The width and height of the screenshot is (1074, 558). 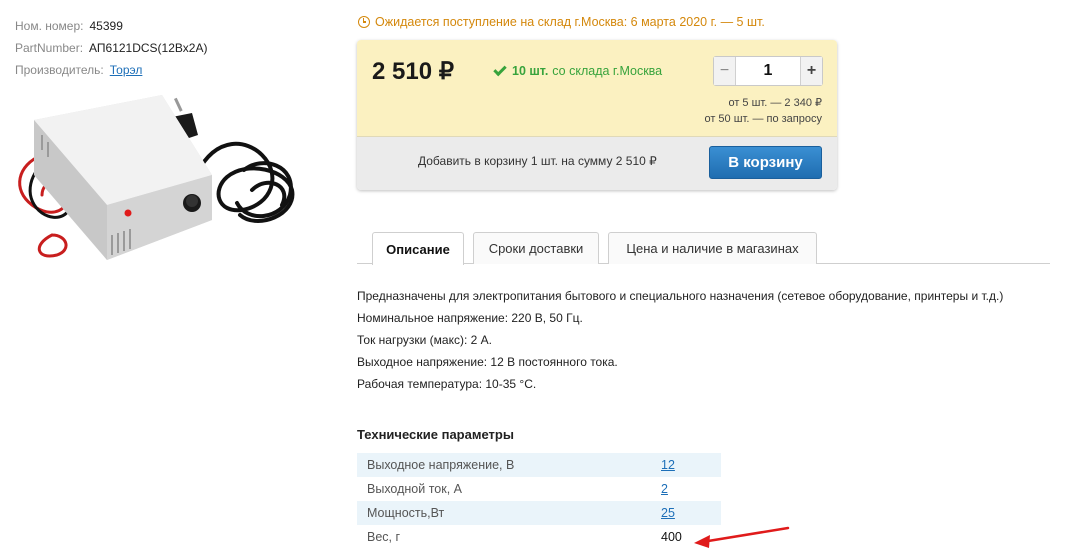 What do you see at coordinates (668, 513) in the screenshot?
I see `spec-value-link: 25` at bounding box center [668, 513].